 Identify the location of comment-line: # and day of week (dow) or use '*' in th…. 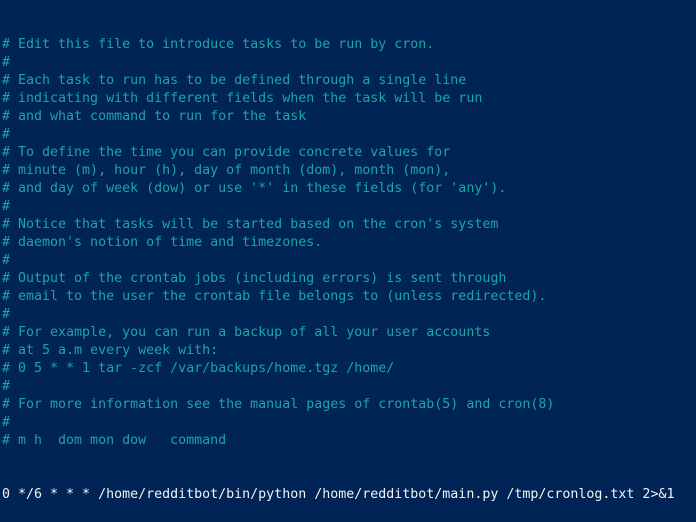
(254, 188).